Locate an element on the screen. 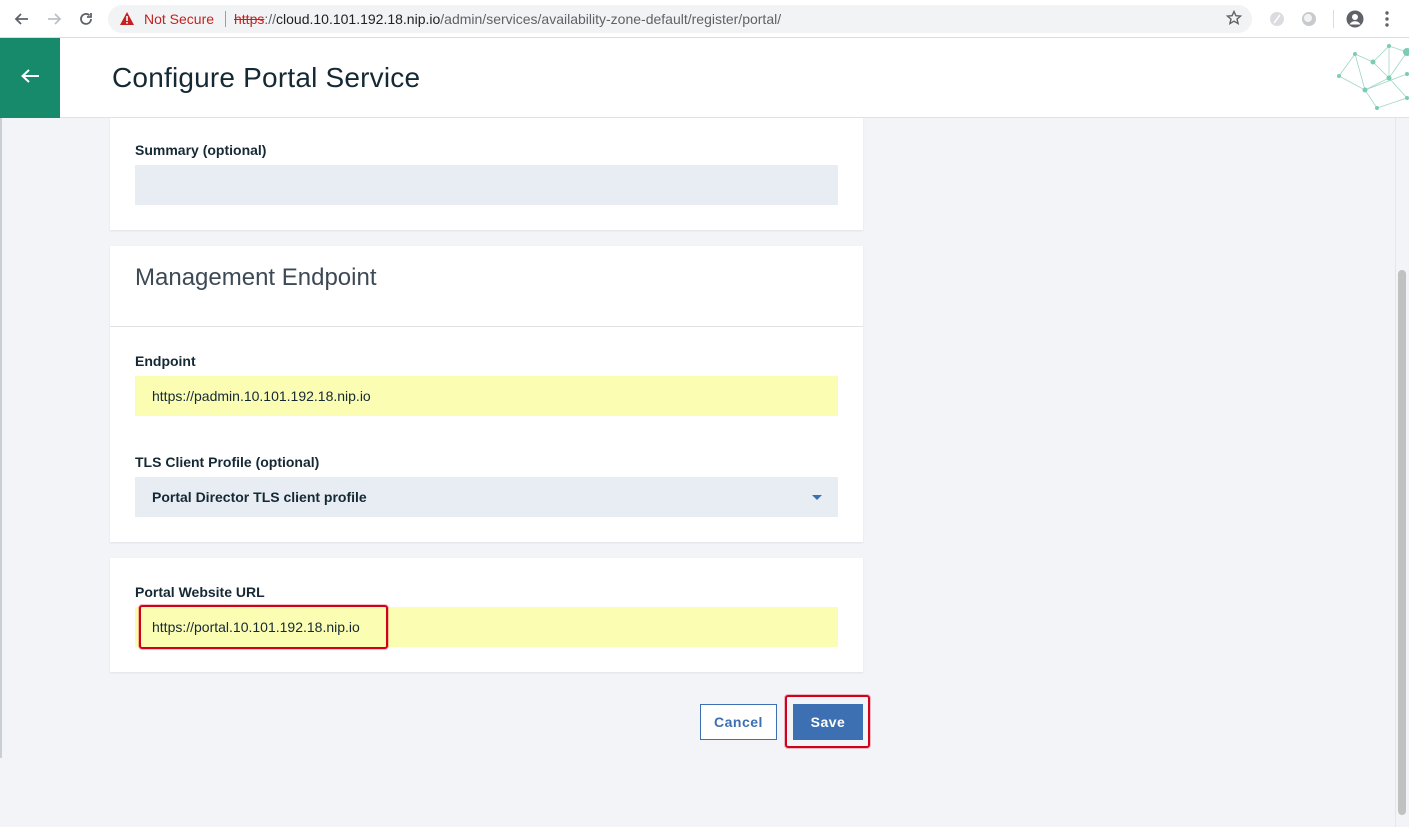 This screenshot has height=827, width=1409. endpoint-input: https://padmin.10.101.192.18.nip.io is located at coordinates (486, 396).